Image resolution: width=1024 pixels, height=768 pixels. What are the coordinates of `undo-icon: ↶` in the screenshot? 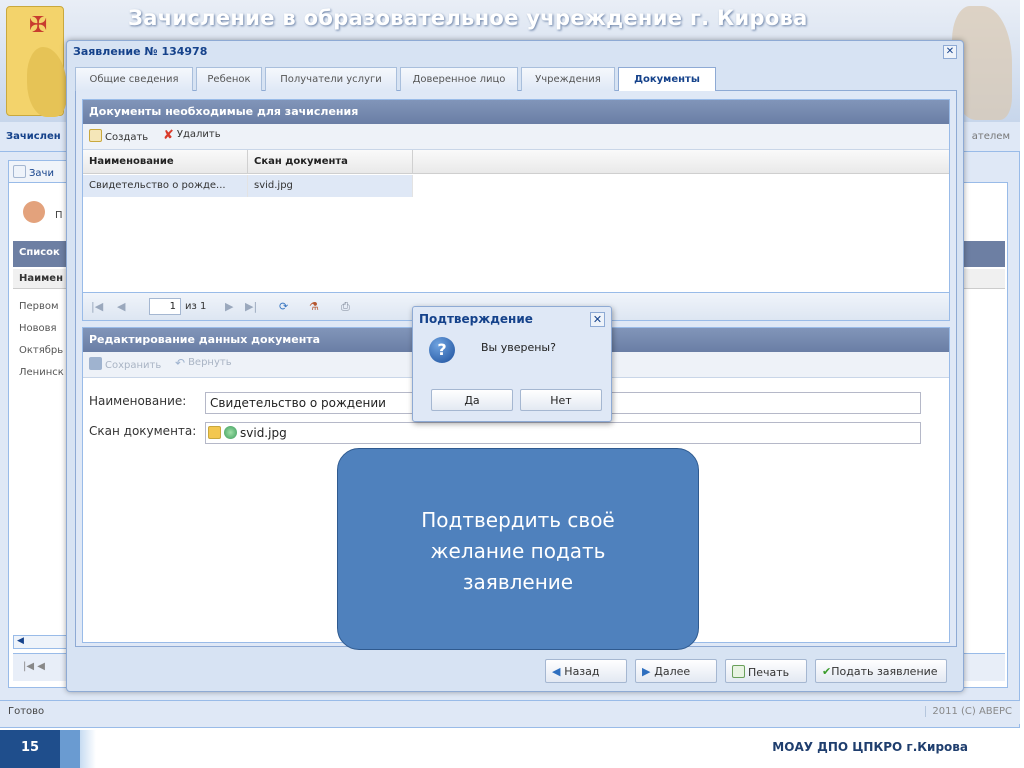 It's located at (180, 363).